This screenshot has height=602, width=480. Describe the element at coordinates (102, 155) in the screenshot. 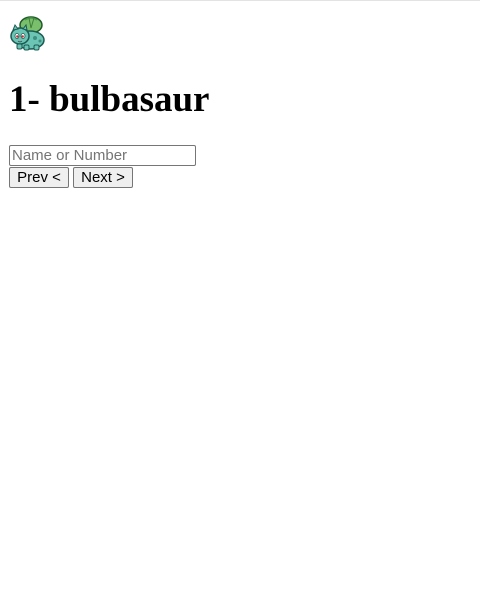

I see `search-input` at that location.